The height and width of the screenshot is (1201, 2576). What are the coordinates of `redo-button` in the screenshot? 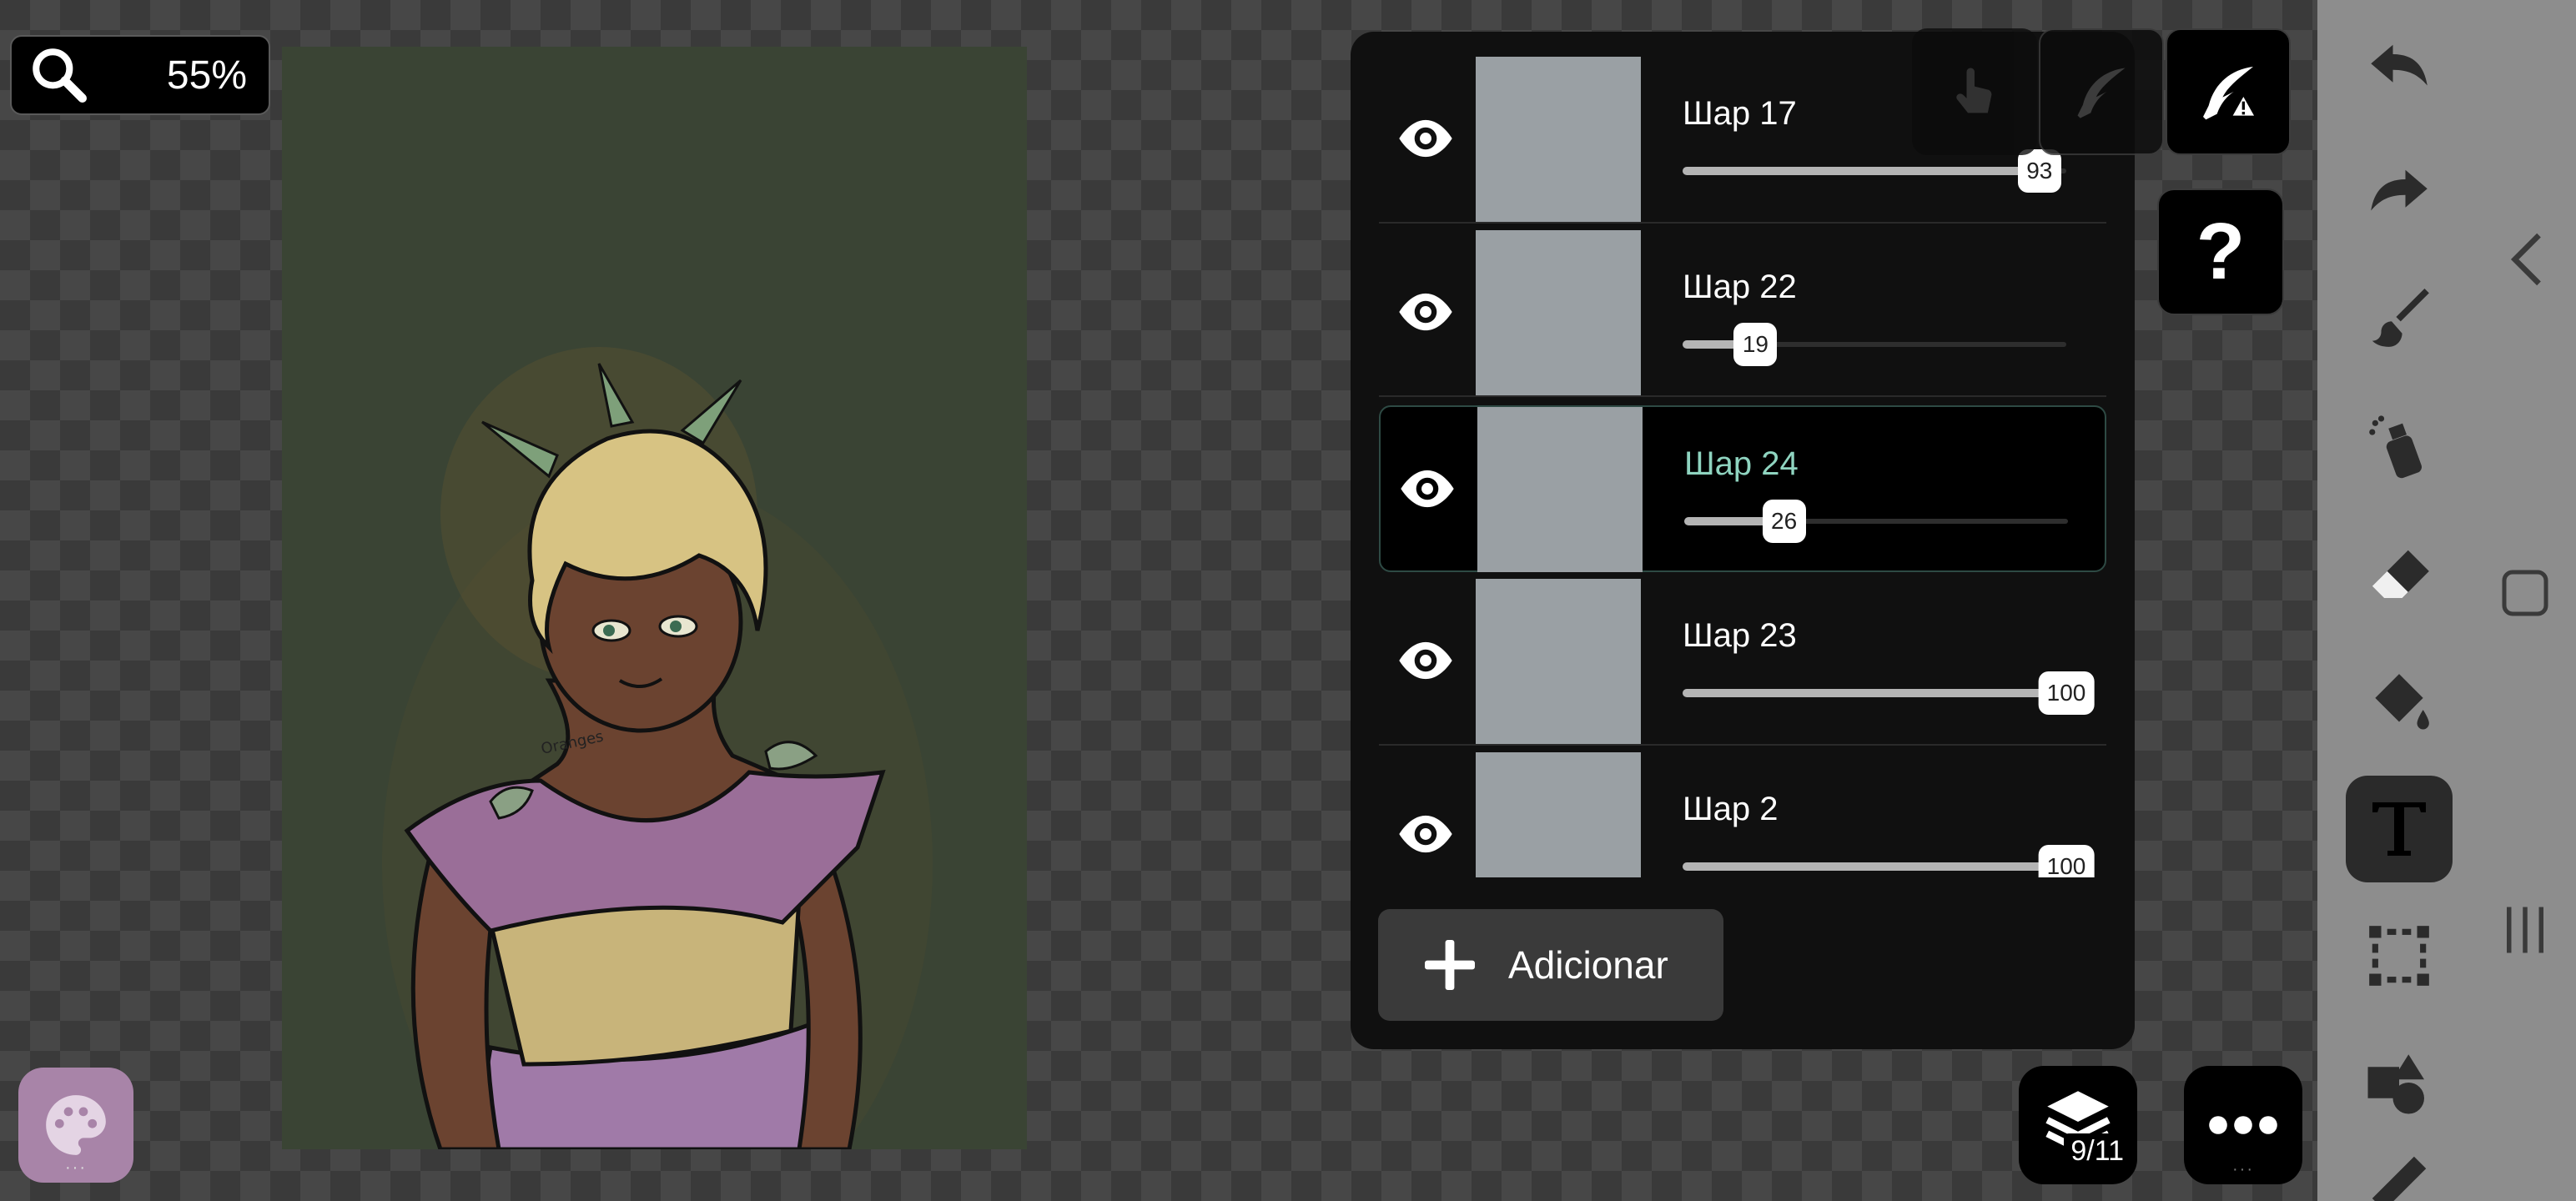 It's located at (2399, 192).